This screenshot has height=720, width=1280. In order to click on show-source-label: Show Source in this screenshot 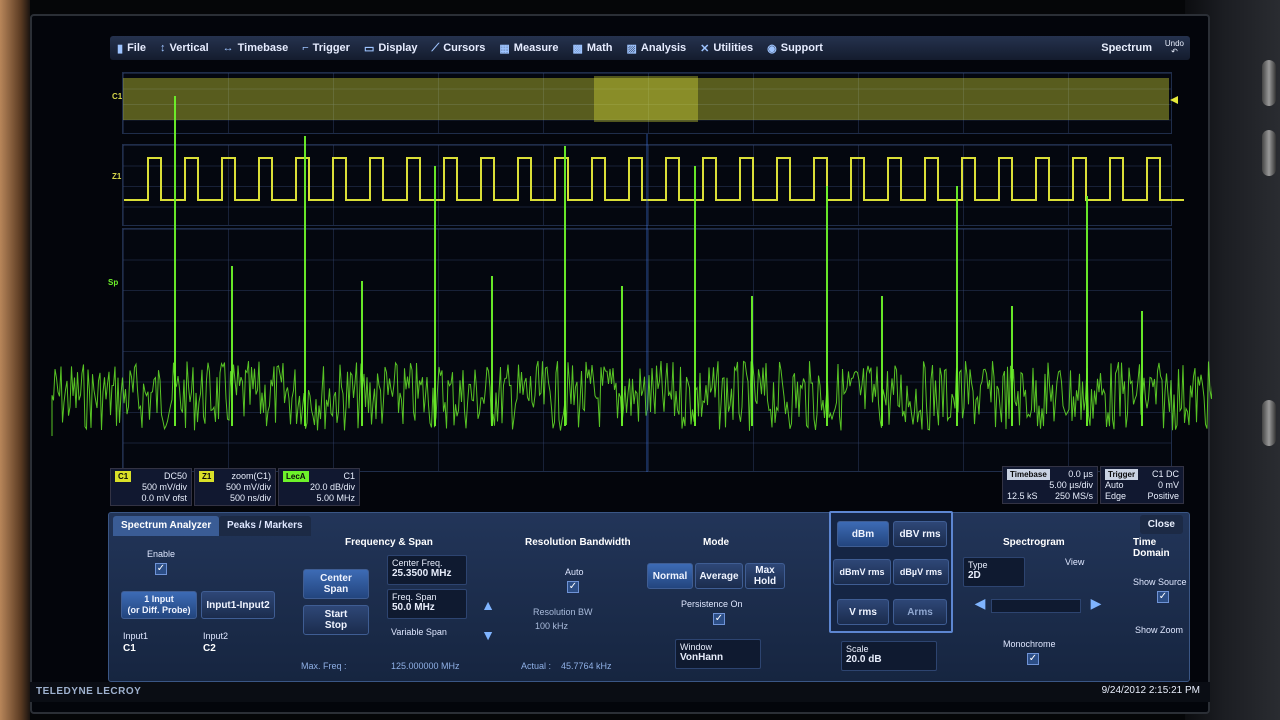, I will do `click(1160, 582)`.